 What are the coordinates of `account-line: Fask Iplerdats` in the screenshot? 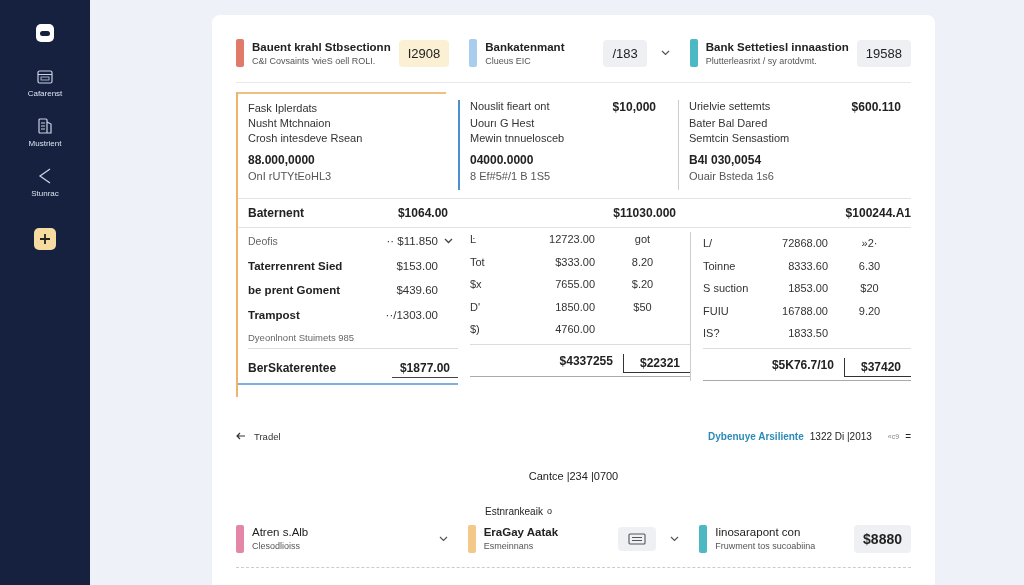 It's located at (283, 108).